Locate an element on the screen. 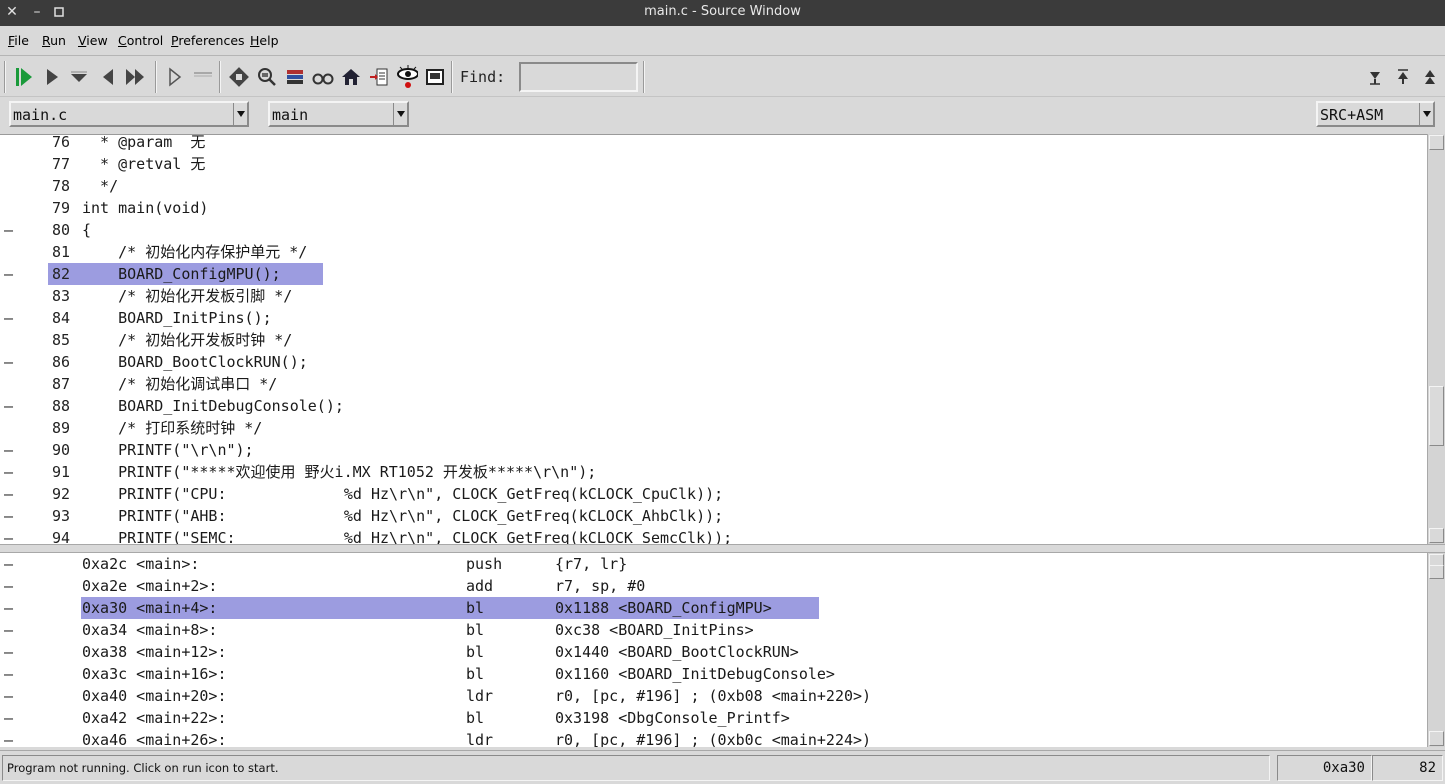 This screenshot has height=784, width=1445. source-line: – 84 BOARD_InitPins(); is located at coordinates (713, 318).